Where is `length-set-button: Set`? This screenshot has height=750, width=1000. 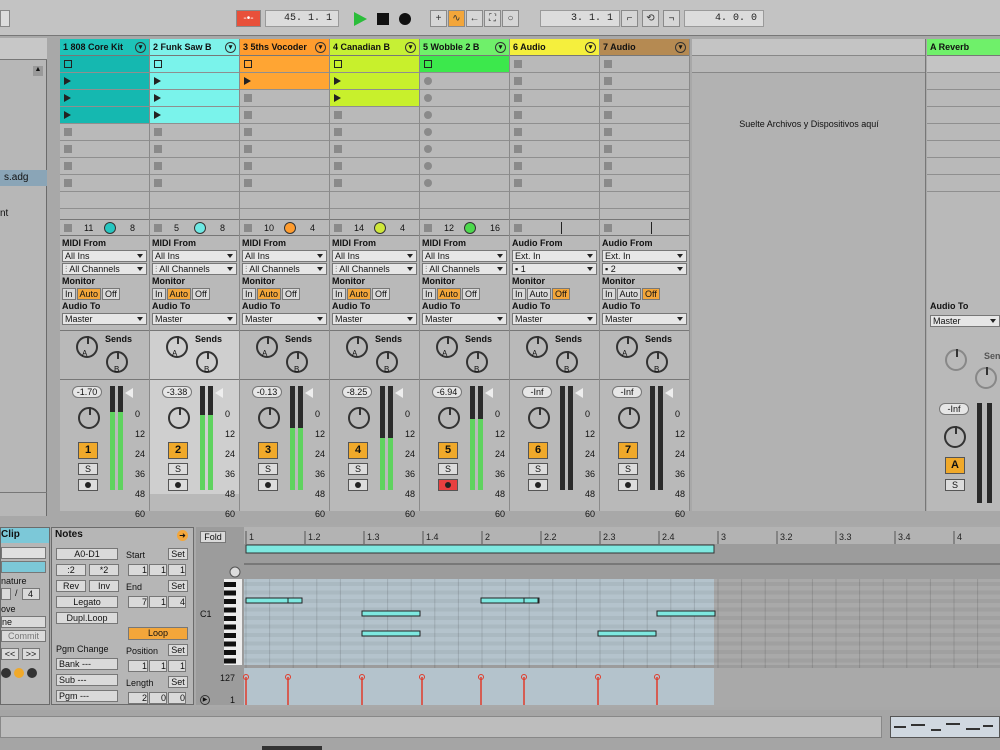
length-set-button: Set is located at coordinates (178, 682).